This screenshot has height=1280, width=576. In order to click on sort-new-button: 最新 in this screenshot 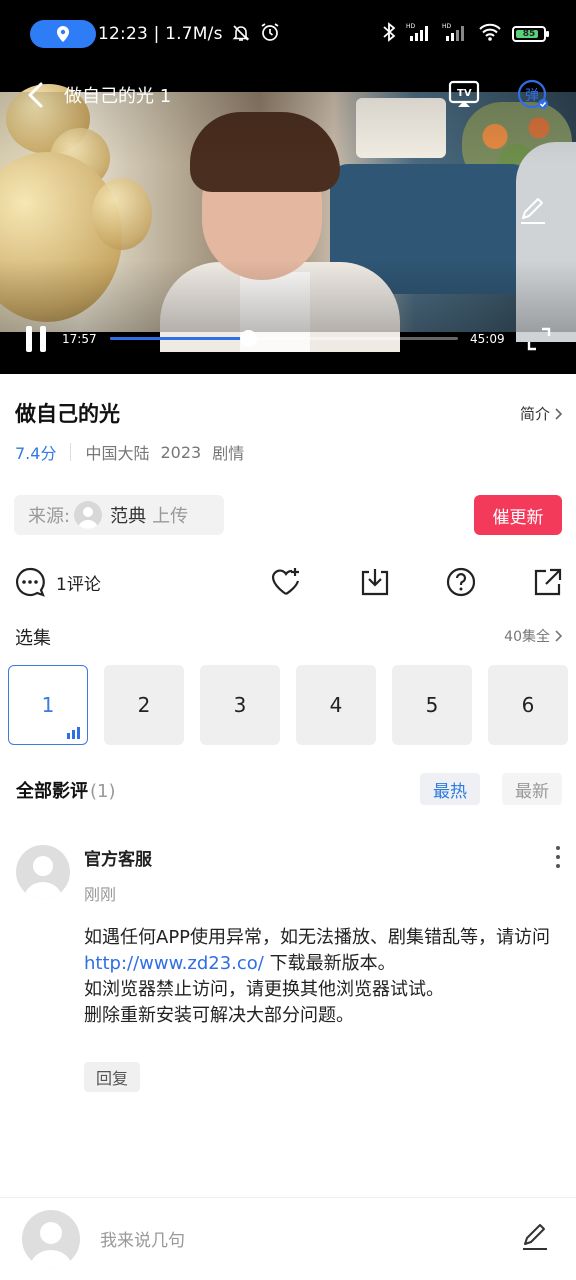, I will do `click(532, 789)`.